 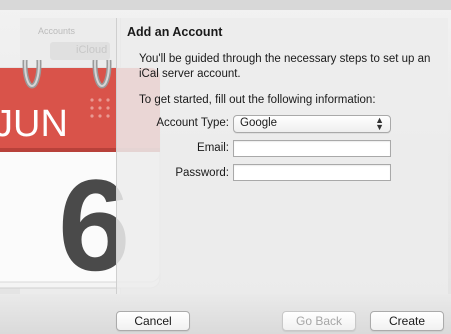 I want to click on cancel-button: Cancel, so click(x=153, y=321).